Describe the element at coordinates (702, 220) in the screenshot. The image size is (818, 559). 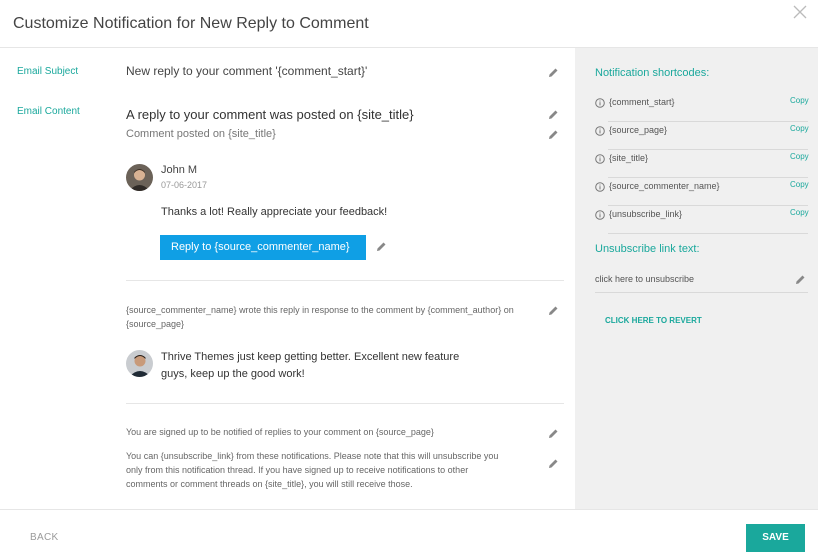
I see `shortcode-row: {unsubscribe_link} Copy` at that location.